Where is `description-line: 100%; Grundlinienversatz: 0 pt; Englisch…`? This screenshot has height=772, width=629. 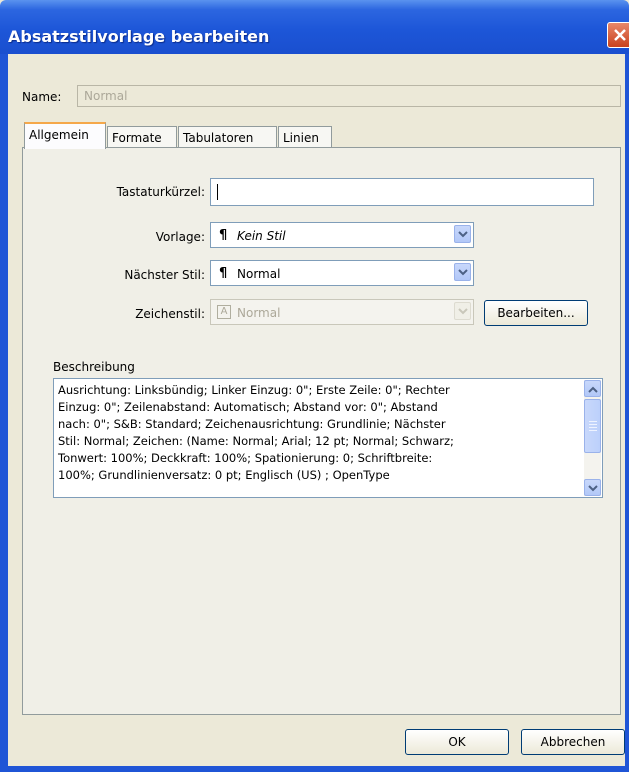 description-line: 100%; Grundlinienversatz: 0 pt; Englisch… is located at coordinates (224, 475).